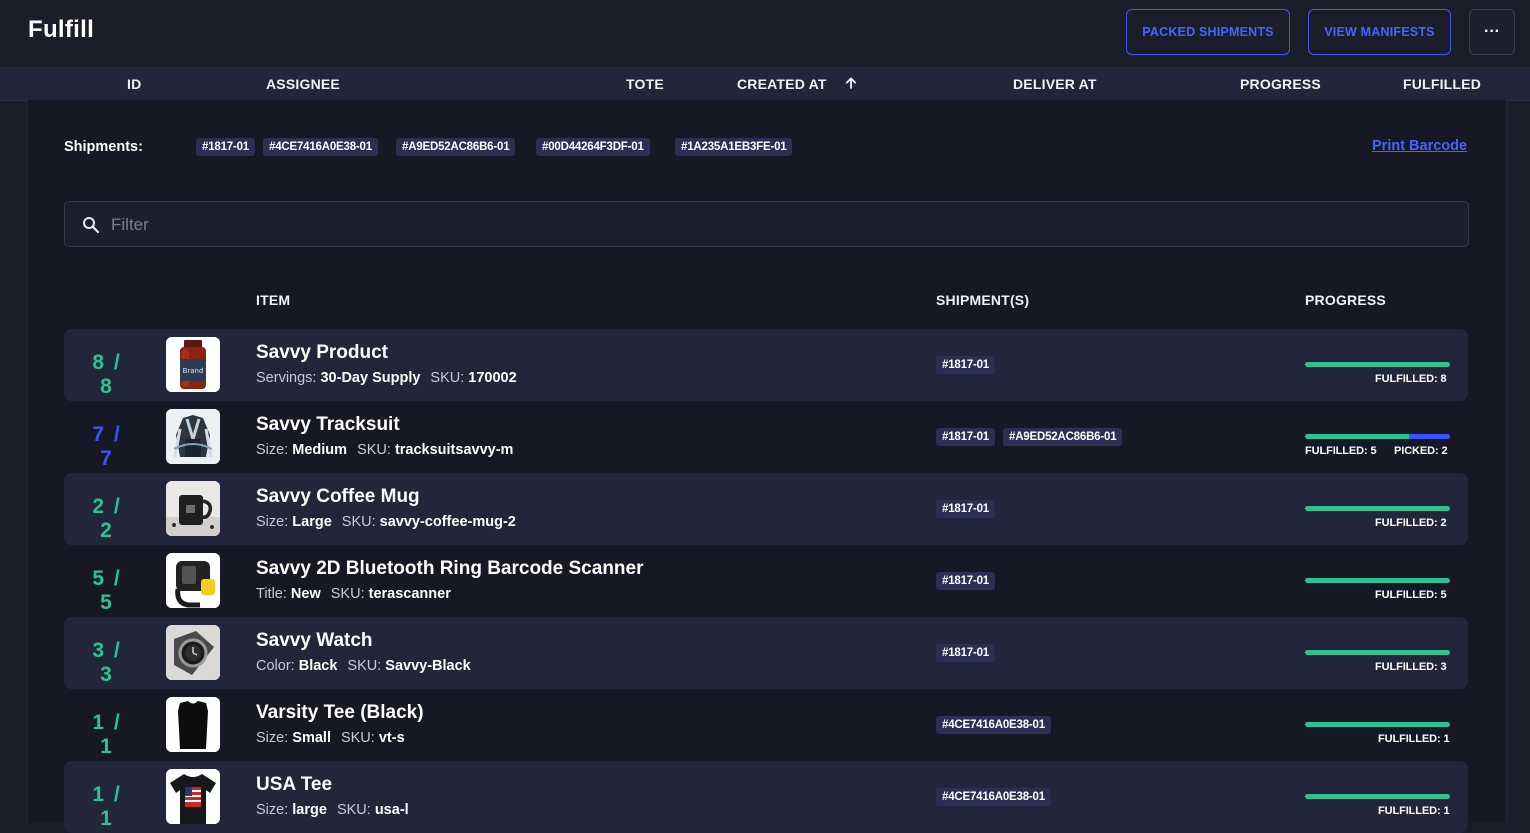  What do you see at coordinates (1421, 451) in the screenshot?
I see `picked-count-label: PICKED: 2` at bounding box center [1421, 451].